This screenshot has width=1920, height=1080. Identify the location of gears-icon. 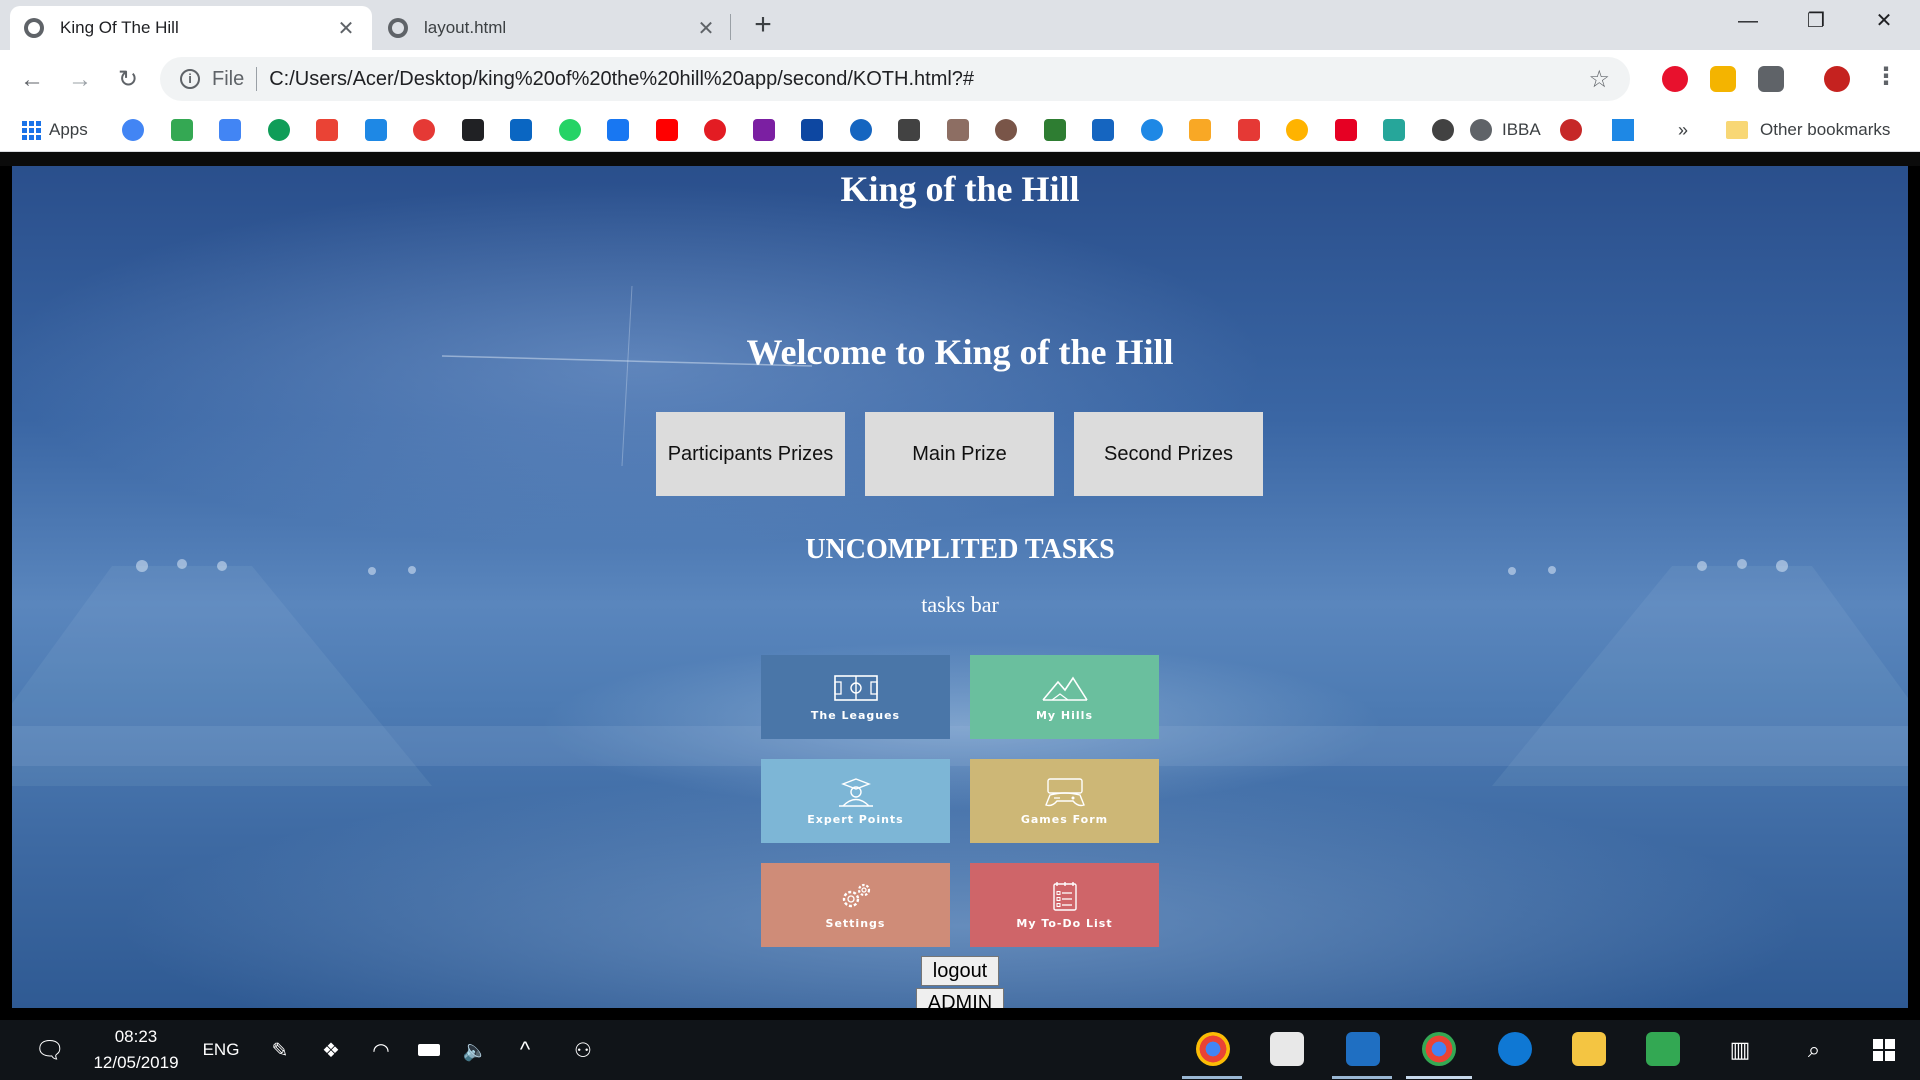
(856, 895).